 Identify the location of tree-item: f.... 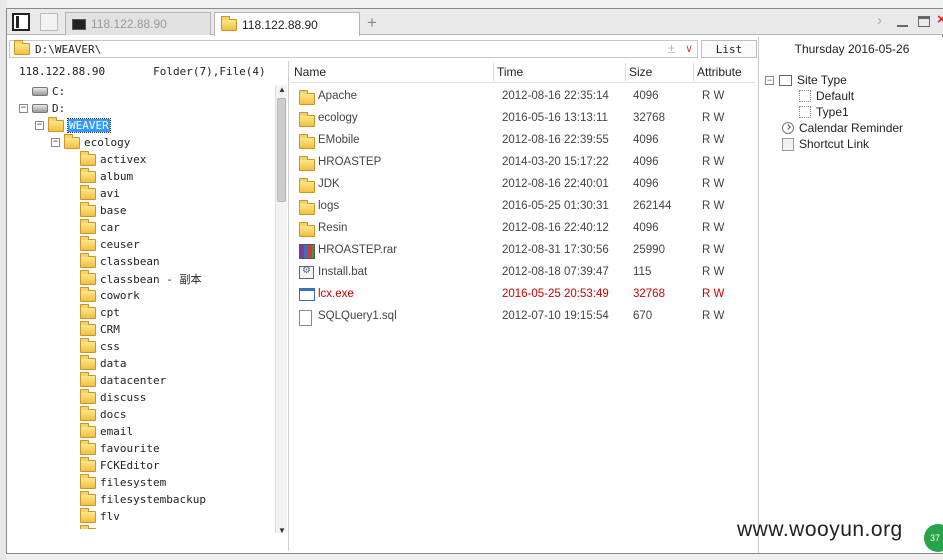
(97, 526).